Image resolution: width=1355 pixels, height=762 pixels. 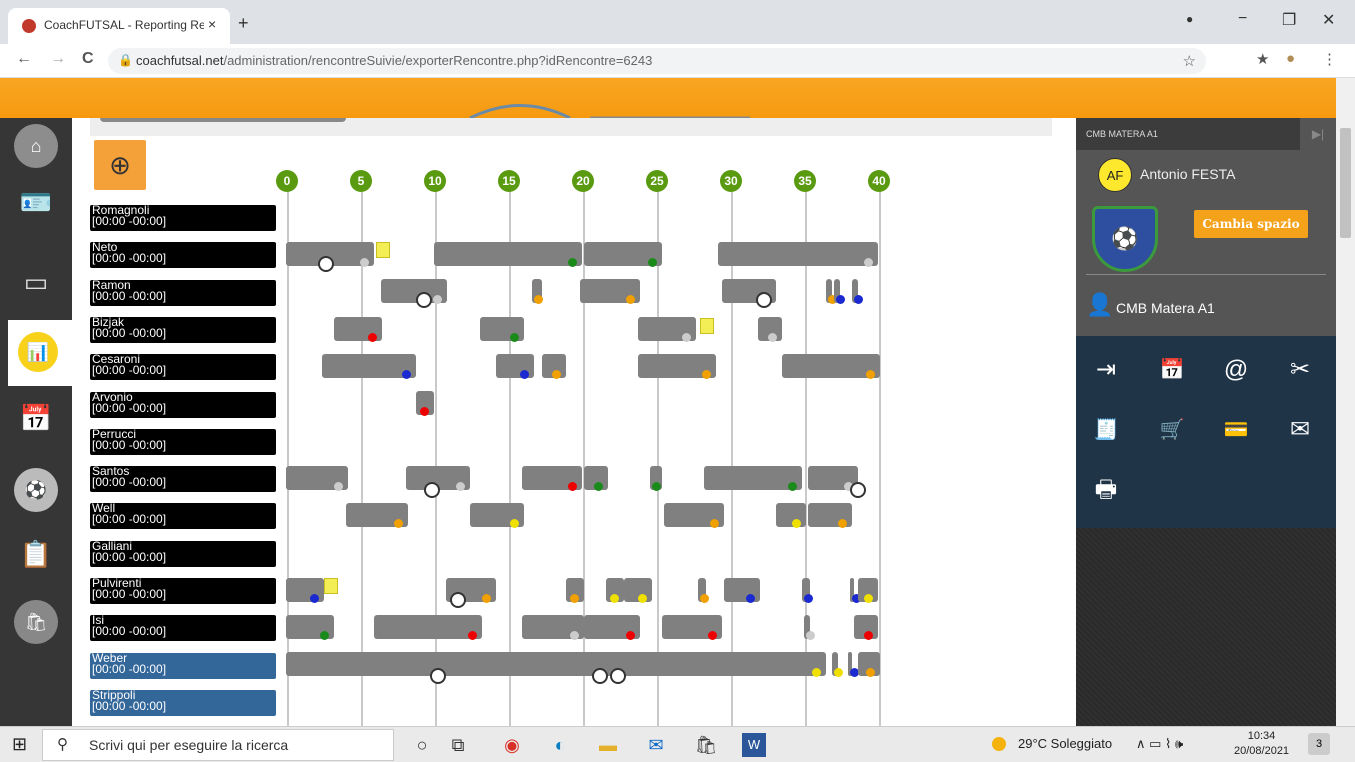 I want to click on minimize-button: −, so click(x=1242, y=19).